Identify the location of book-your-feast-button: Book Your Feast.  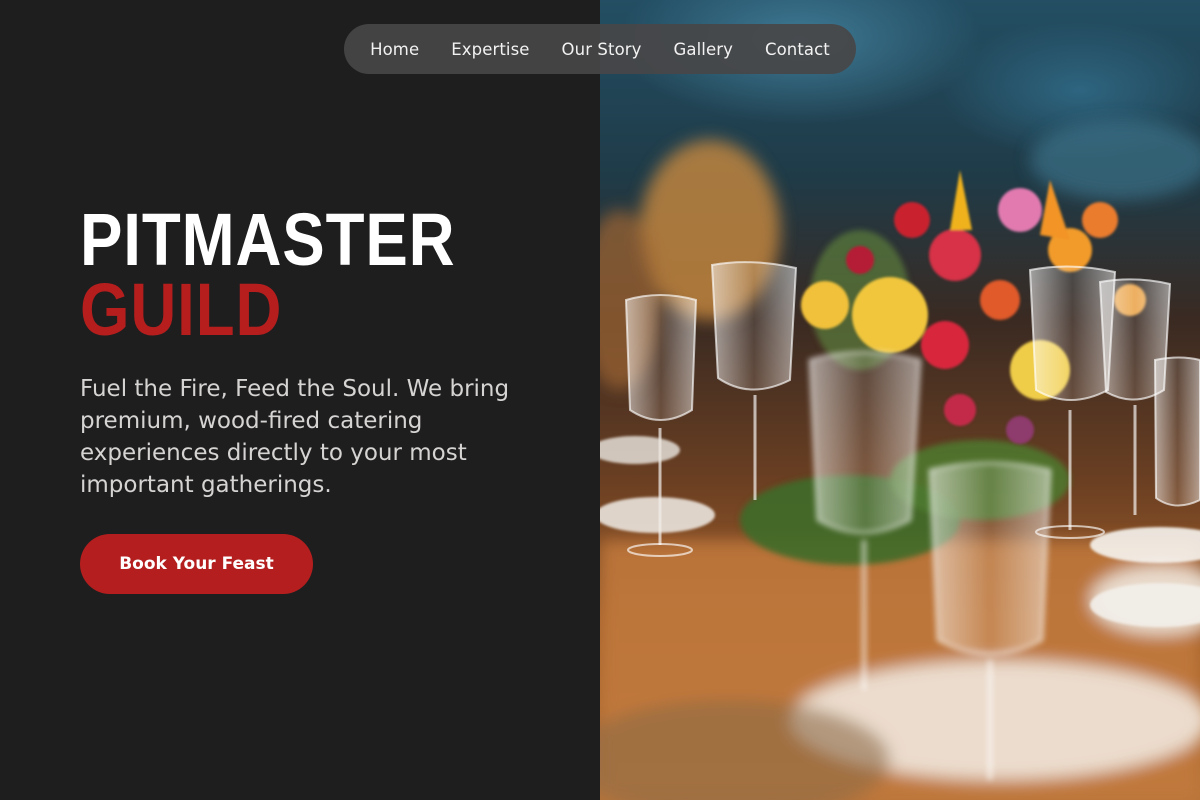
(196, 564).